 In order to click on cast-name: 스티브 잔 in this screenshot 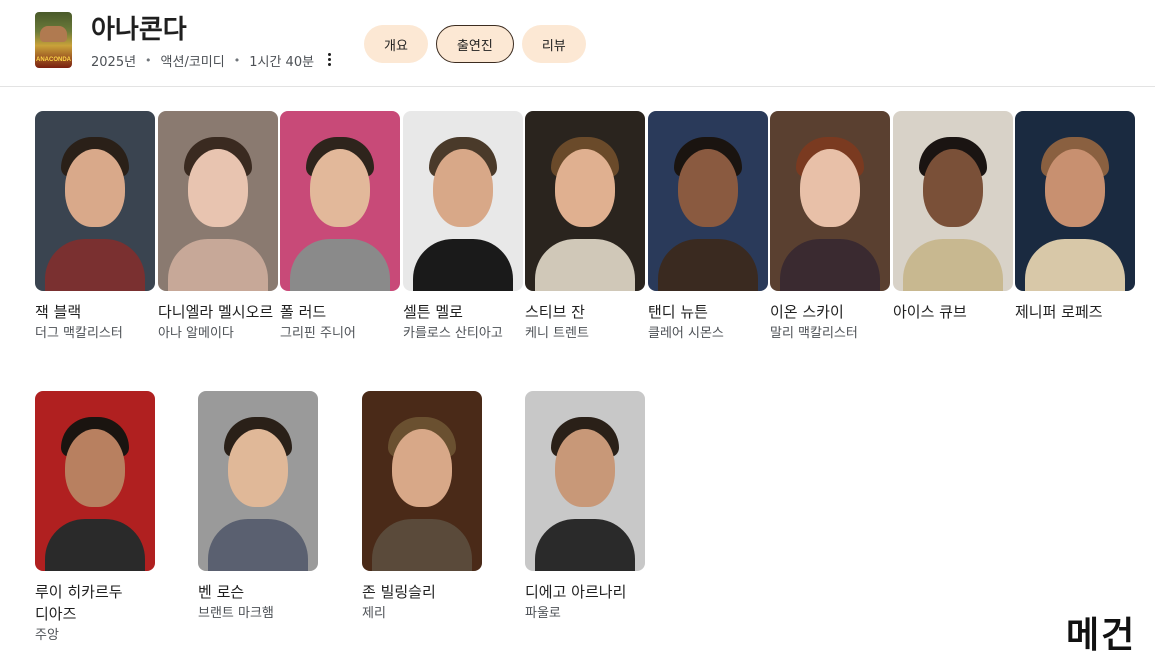, I will do `click(585, 312)`.